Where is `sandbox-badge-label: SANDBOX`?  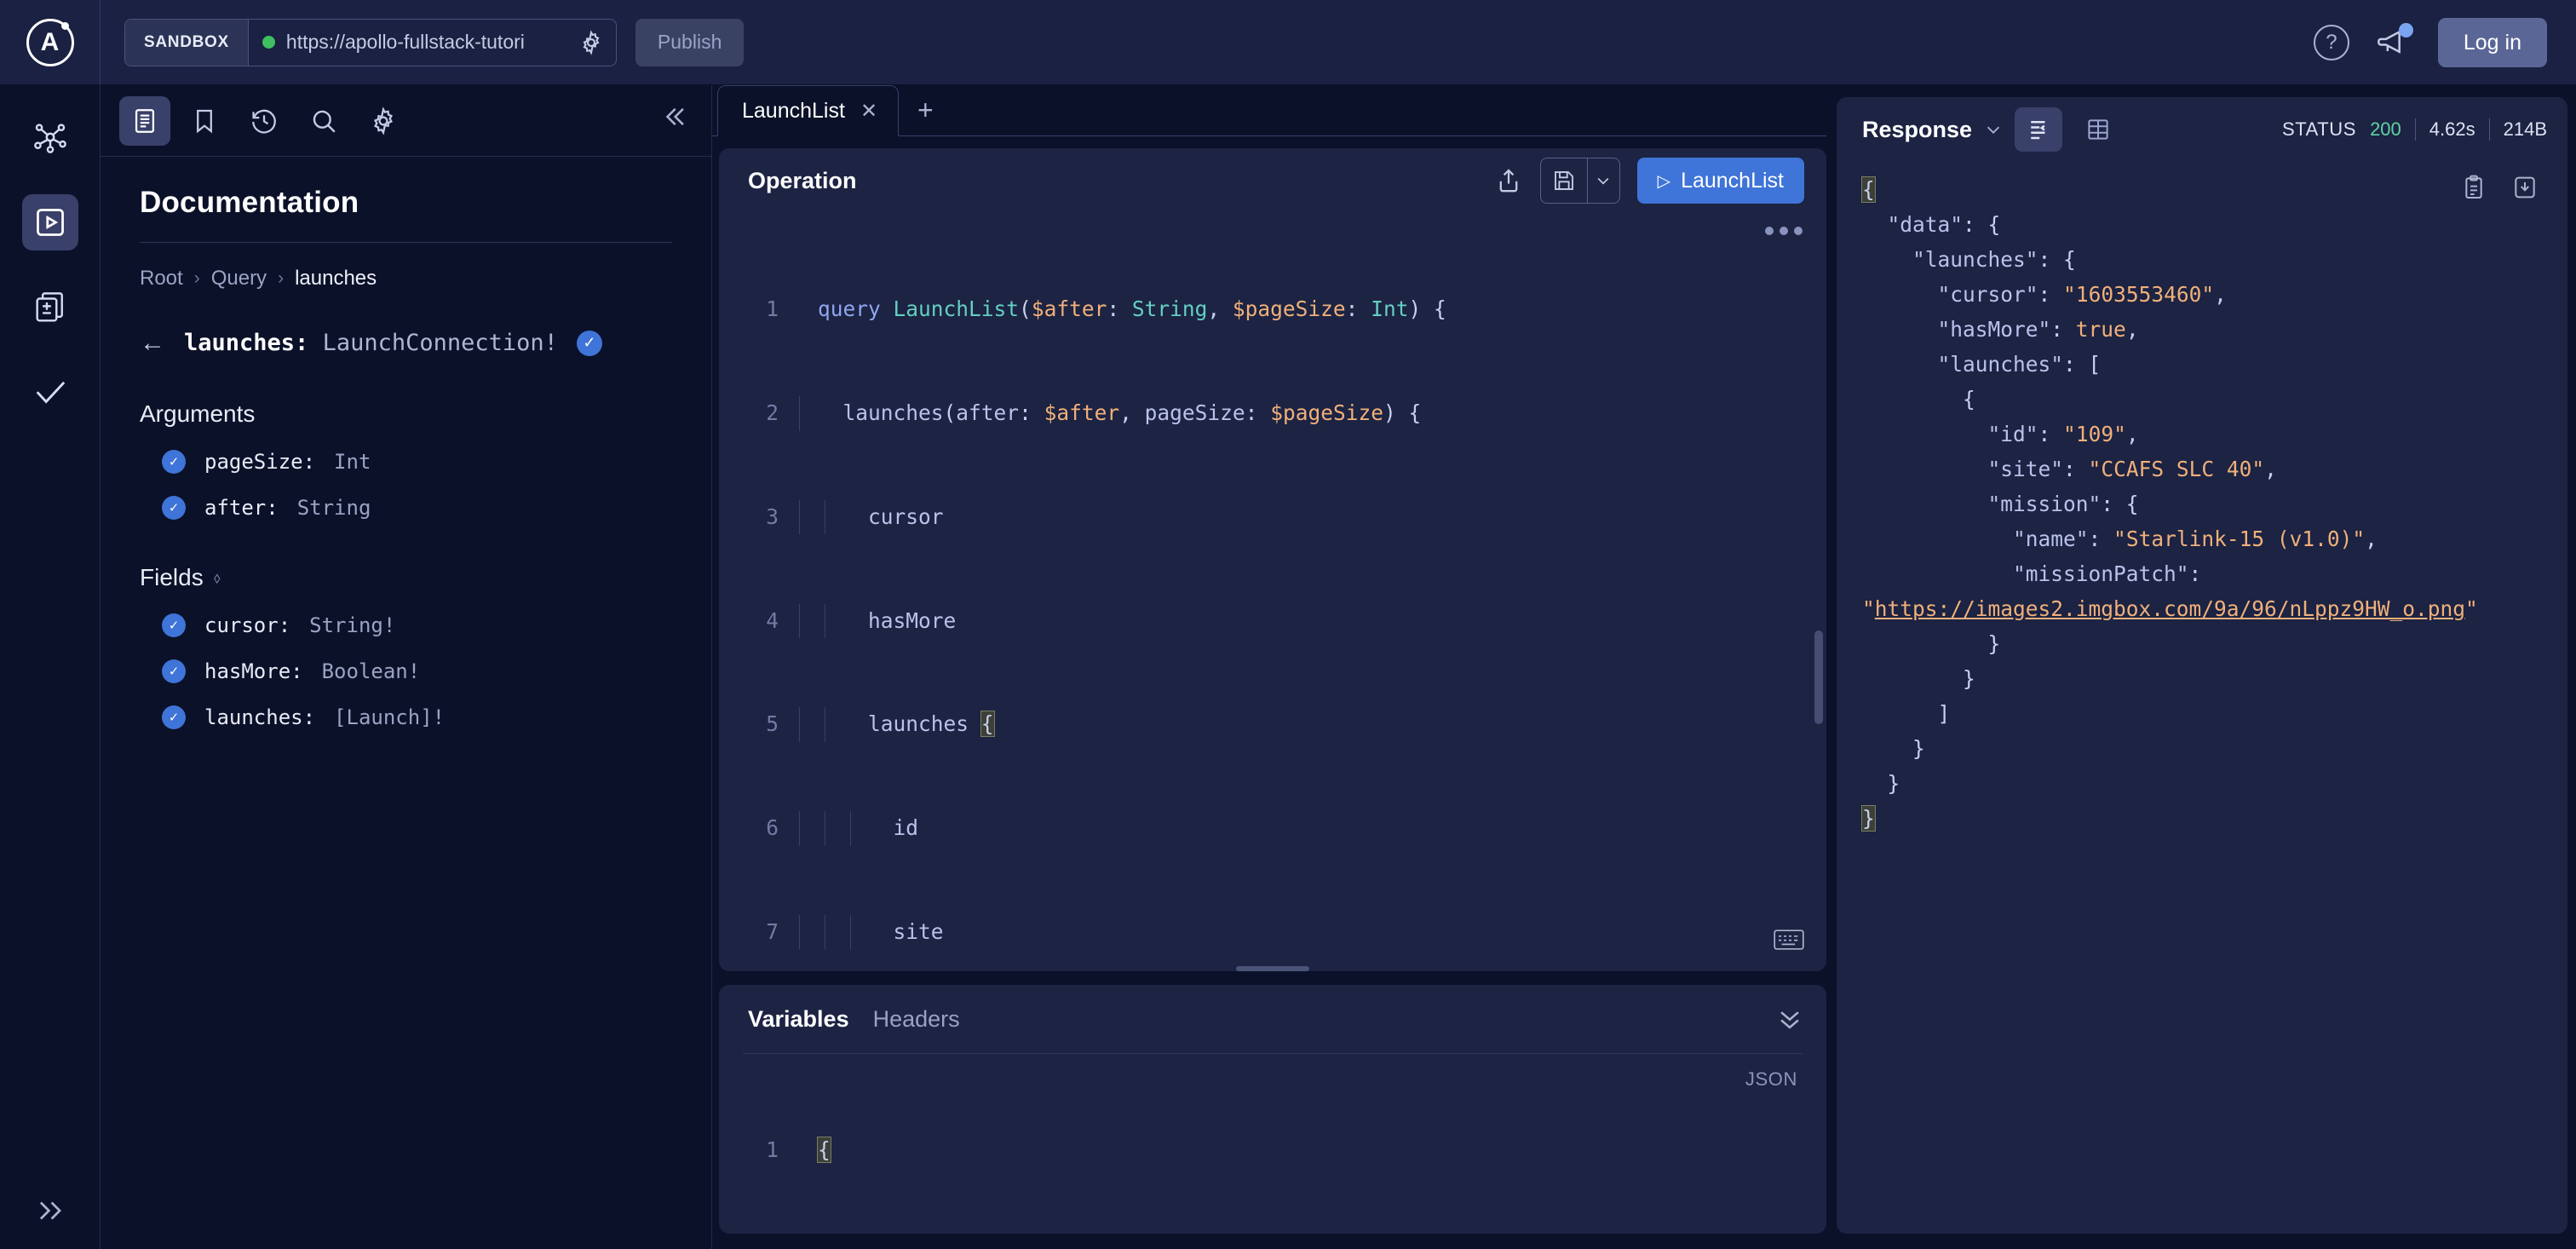 sandbox-badge-label: SANDBOX is located at coordinates (187, 41).